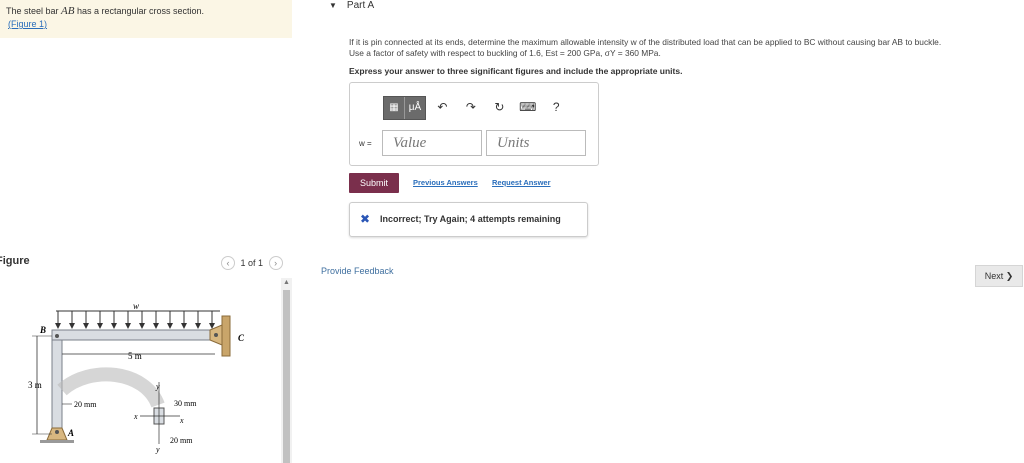 The height and width of the screenshot is (463, 1024). I want to click on undo-icon: ↶, so click(442, 107).